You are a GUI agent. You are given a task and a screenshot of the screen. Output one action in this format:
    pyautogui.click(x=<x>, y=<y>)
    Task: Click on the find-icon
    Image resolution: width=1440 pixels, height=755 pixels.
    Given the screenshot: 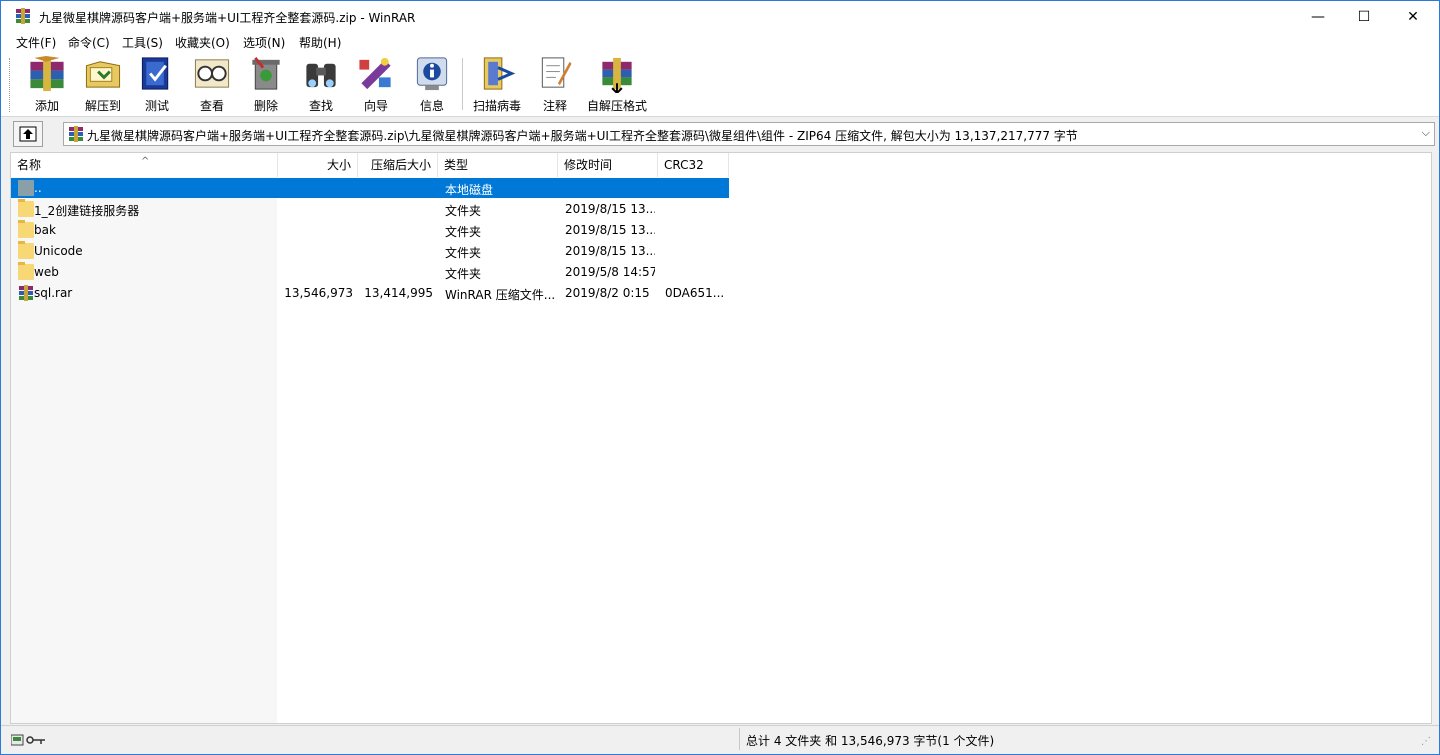 What is the action you would take?
    pyautogui.click(x=321, y=75)
    